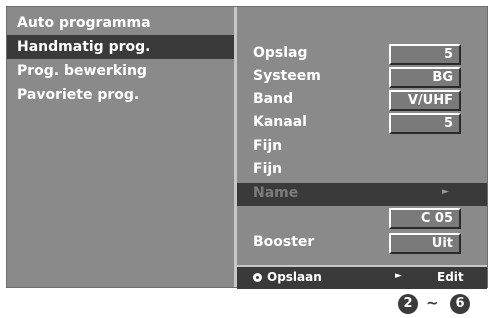 The image size is (493, 318). I want to click on row-systeem: Systeem BG, so click(362, 77).